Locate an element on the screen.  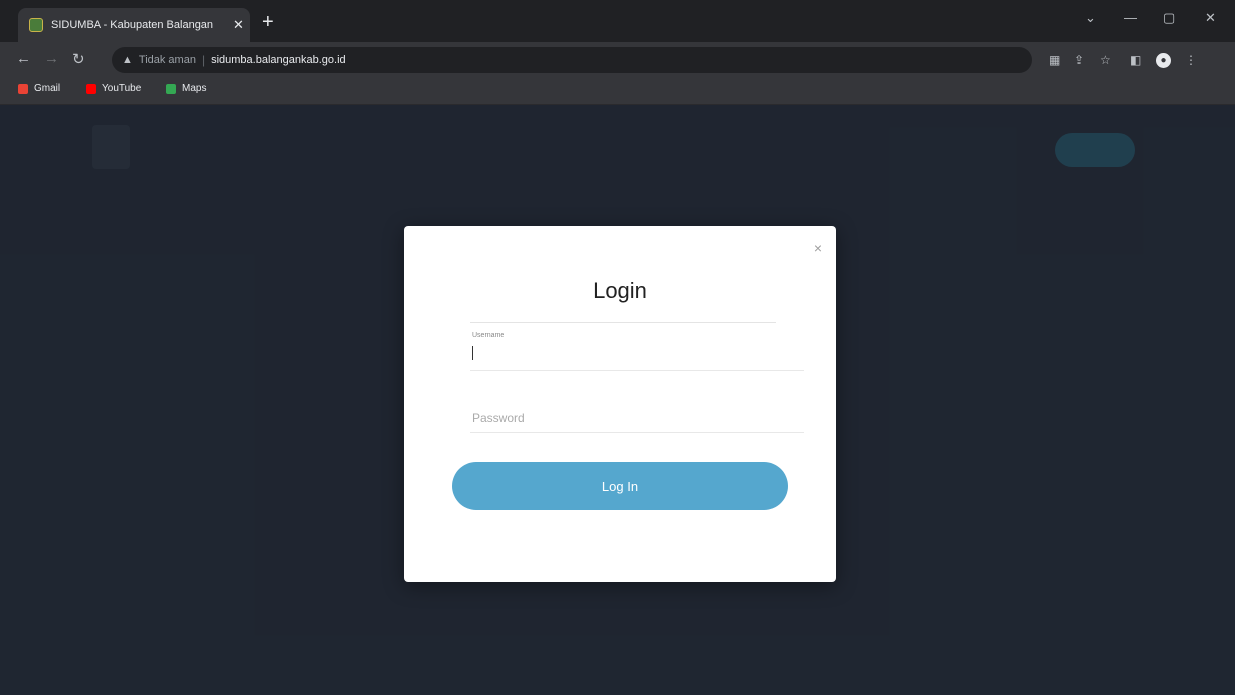
tab-title: SIDUMBA - Kabupaten Balangan is located at coordinates (132, 25).